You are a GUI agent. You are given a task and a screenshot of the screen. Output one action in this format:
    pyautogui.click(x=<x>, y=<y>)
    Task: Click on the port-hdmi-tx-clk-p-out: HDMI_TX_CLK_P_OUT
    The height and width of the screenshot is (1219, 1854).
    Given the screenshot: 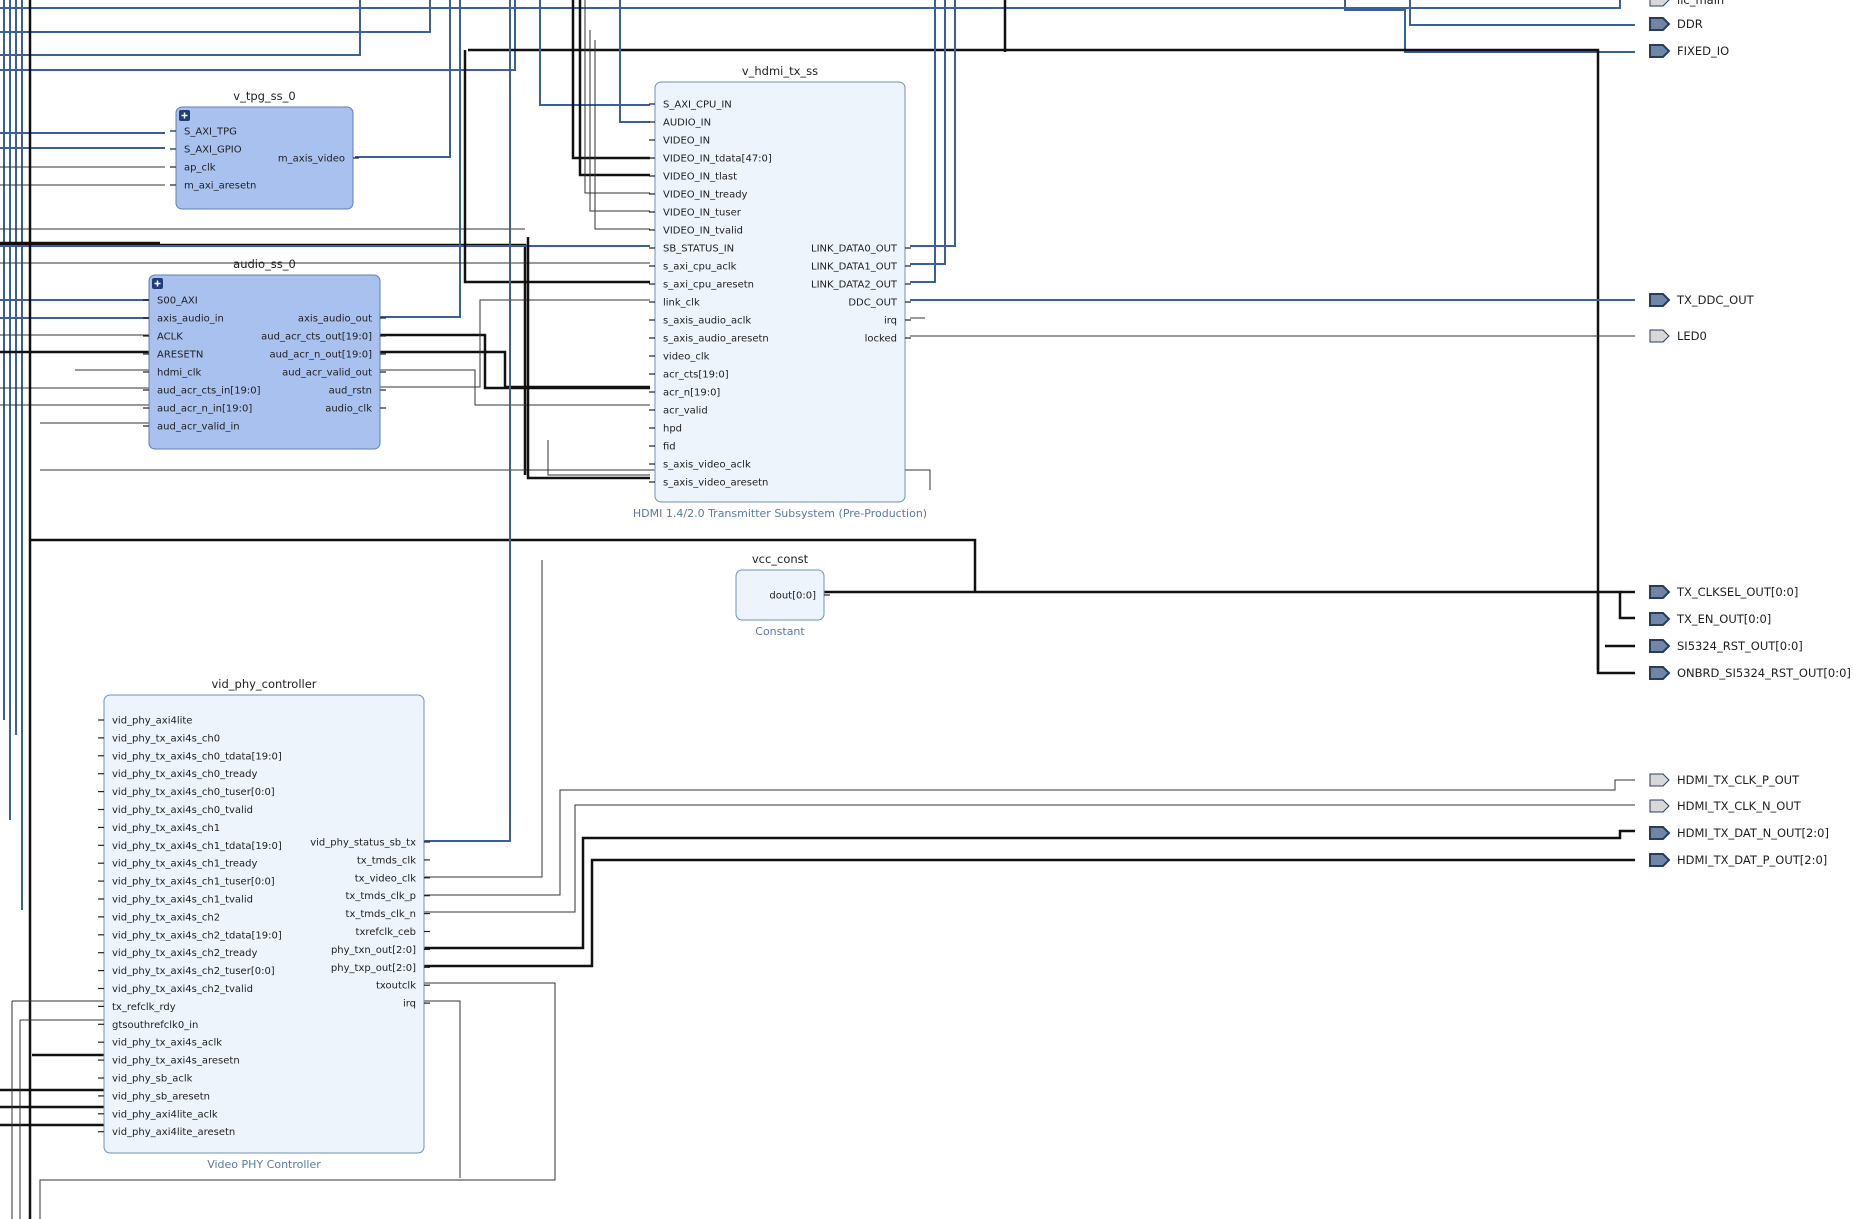 What is the action you would take?
    pyautogui.click(x=1724, y=780)
    